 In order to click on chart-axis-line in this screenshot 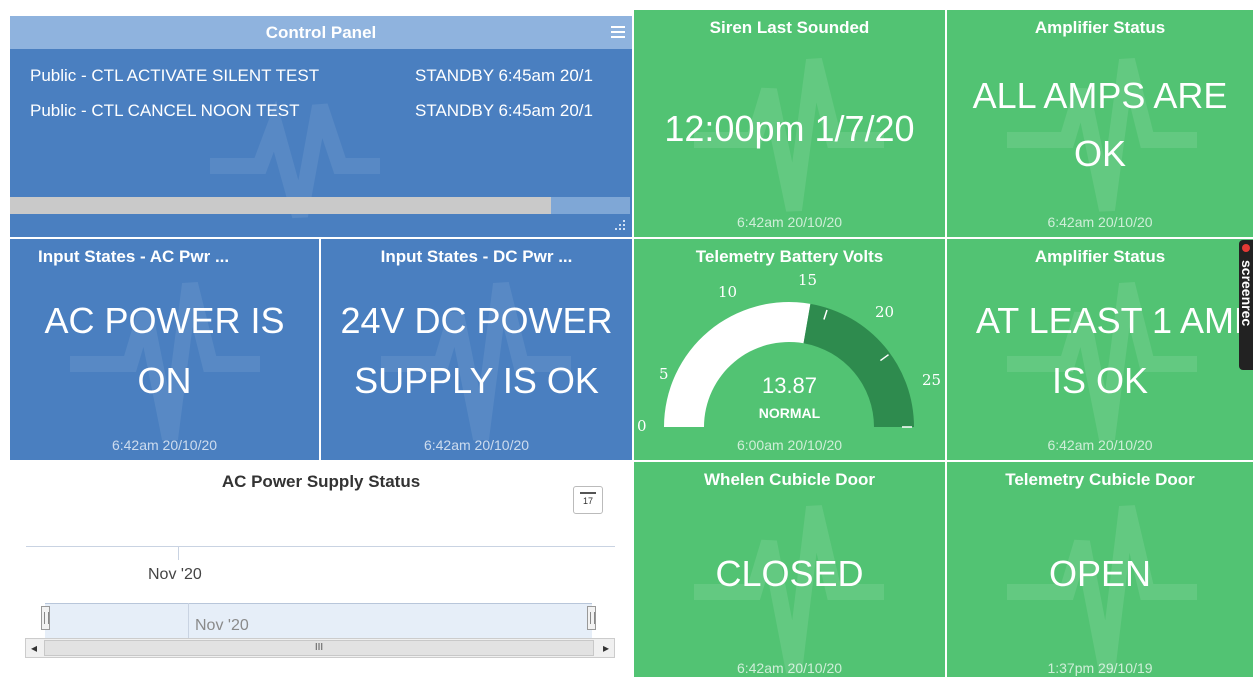, I will do `click(320, 546)`.